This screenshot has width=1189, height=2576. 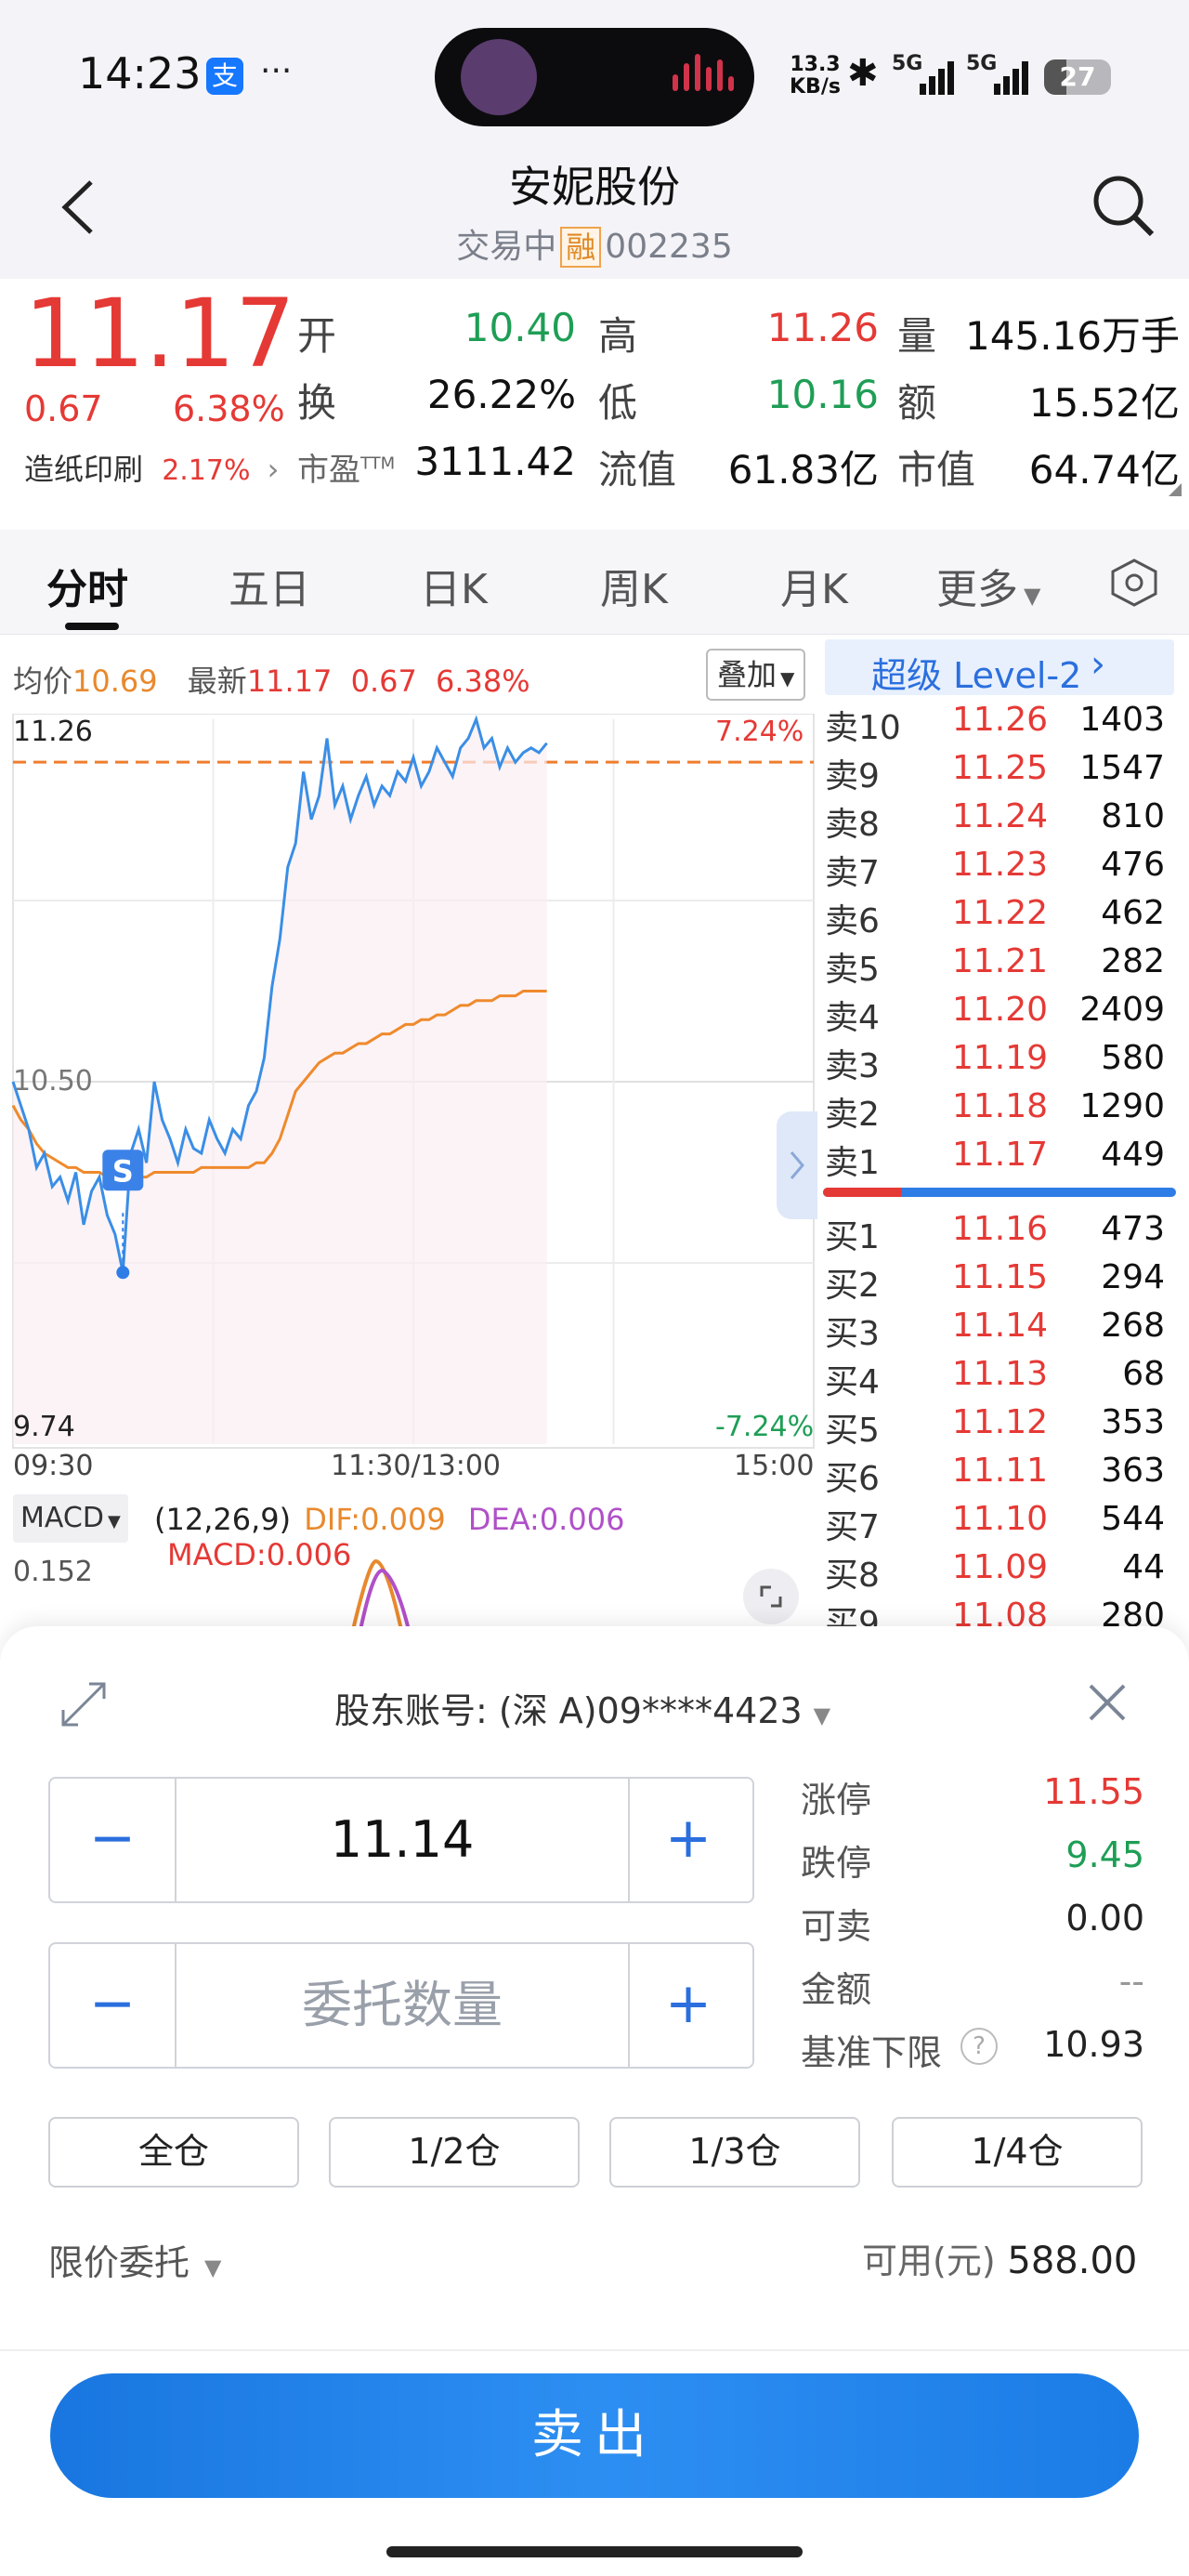 What do you see at coordinates (1003, 1160) in the screenshot?
I see `ask-row: 卖1 11.17 449` at bounding box center [1003, 1160].